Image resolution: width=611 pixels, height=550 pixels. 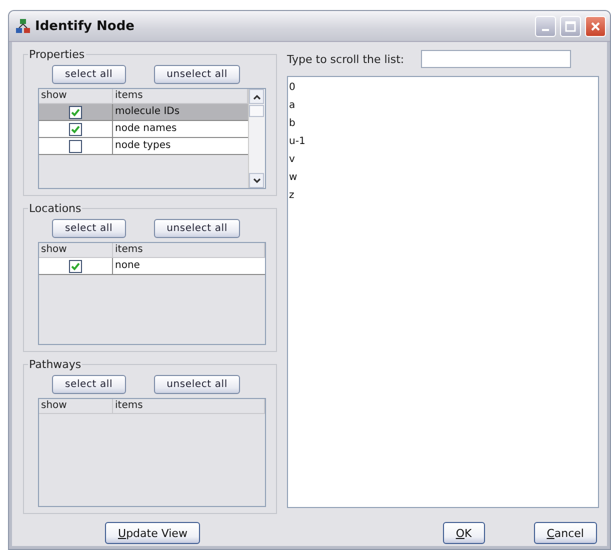 I want to click on update-view-button: Update View, so click(x=152, y=533).